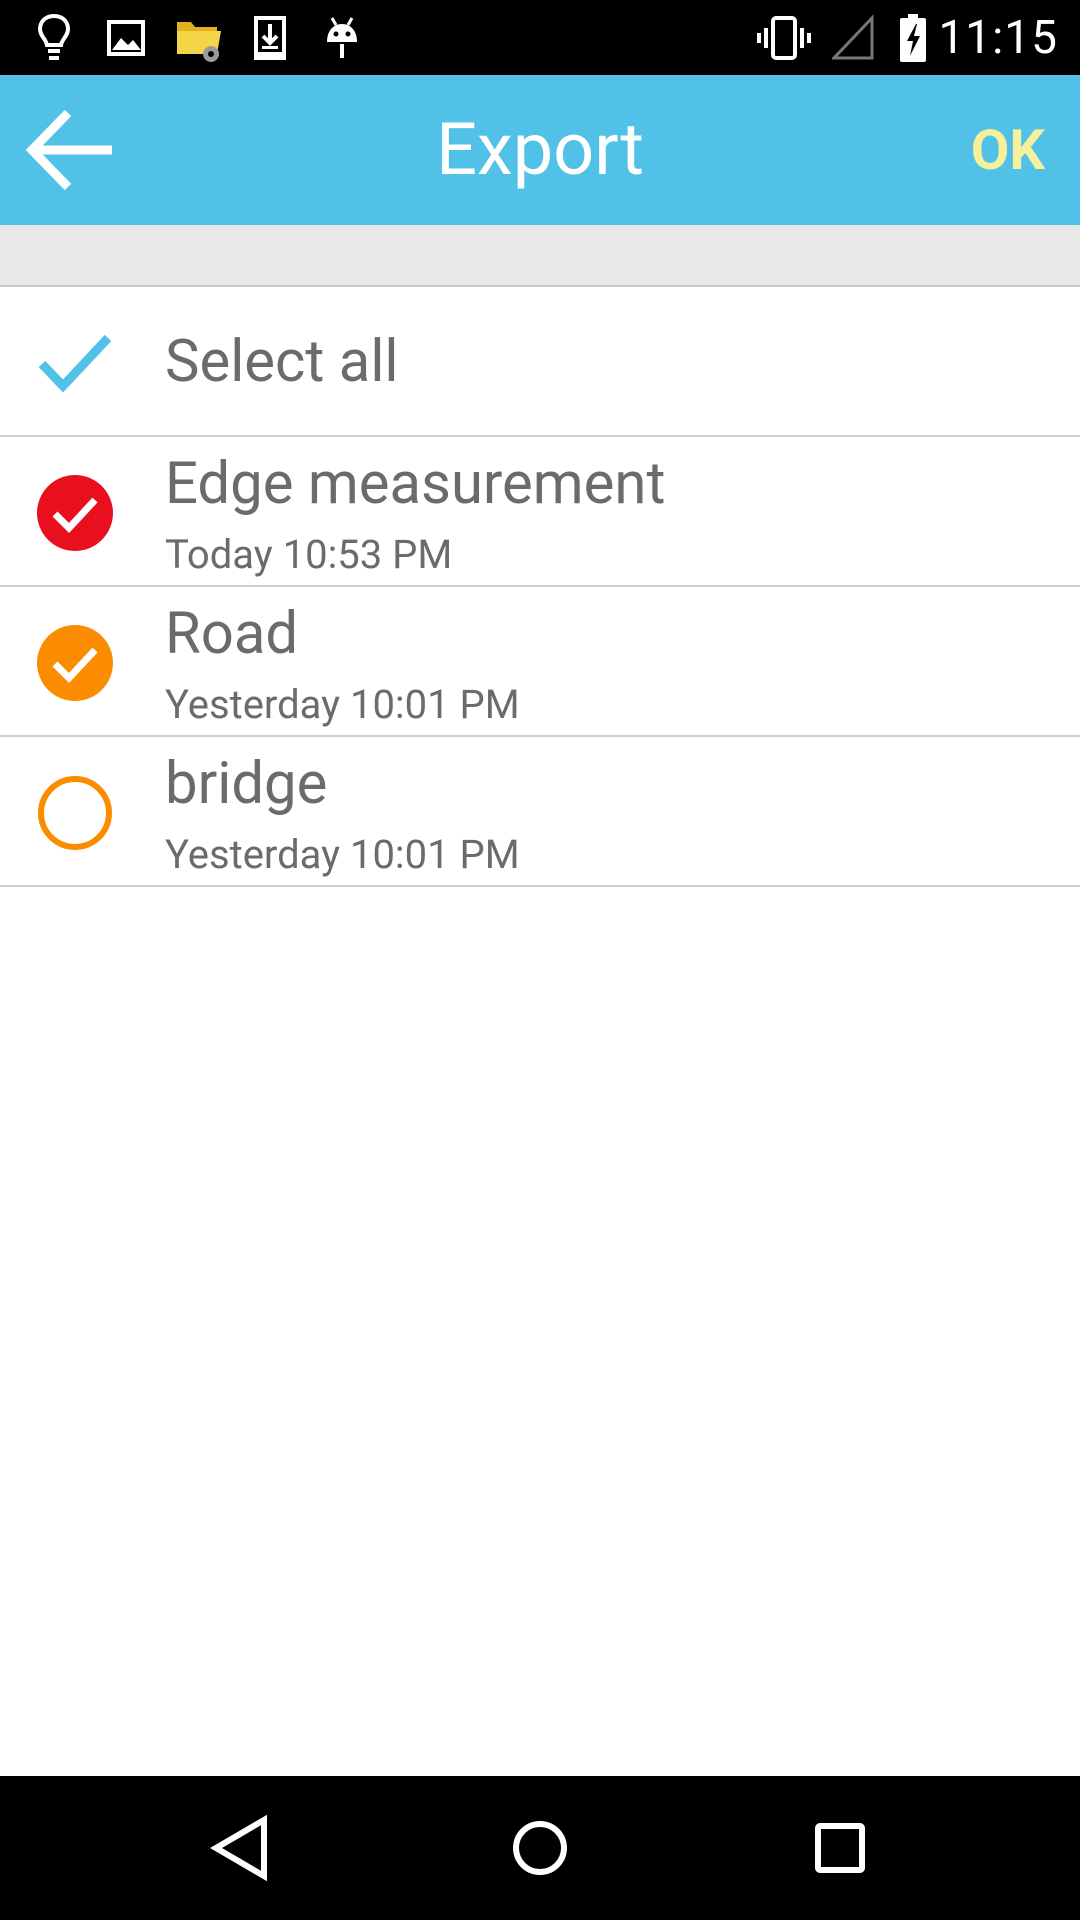 The image size is (1080, 1920). I want to click on vibrate-icon, so click(784, 38).